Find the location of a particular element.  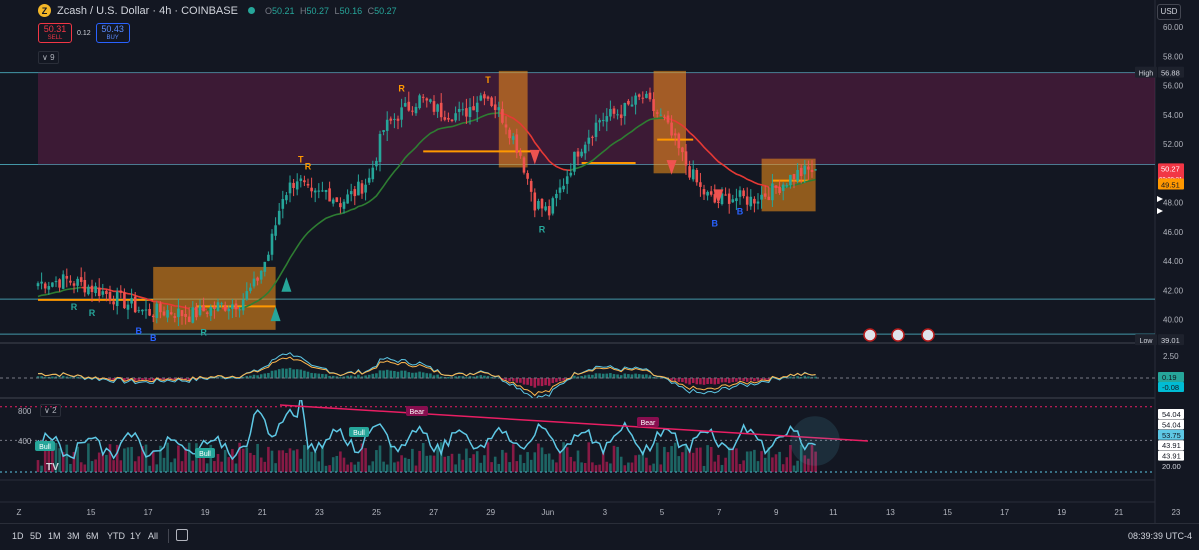

signal-marker-label: B is located at coordinates (139, 331).